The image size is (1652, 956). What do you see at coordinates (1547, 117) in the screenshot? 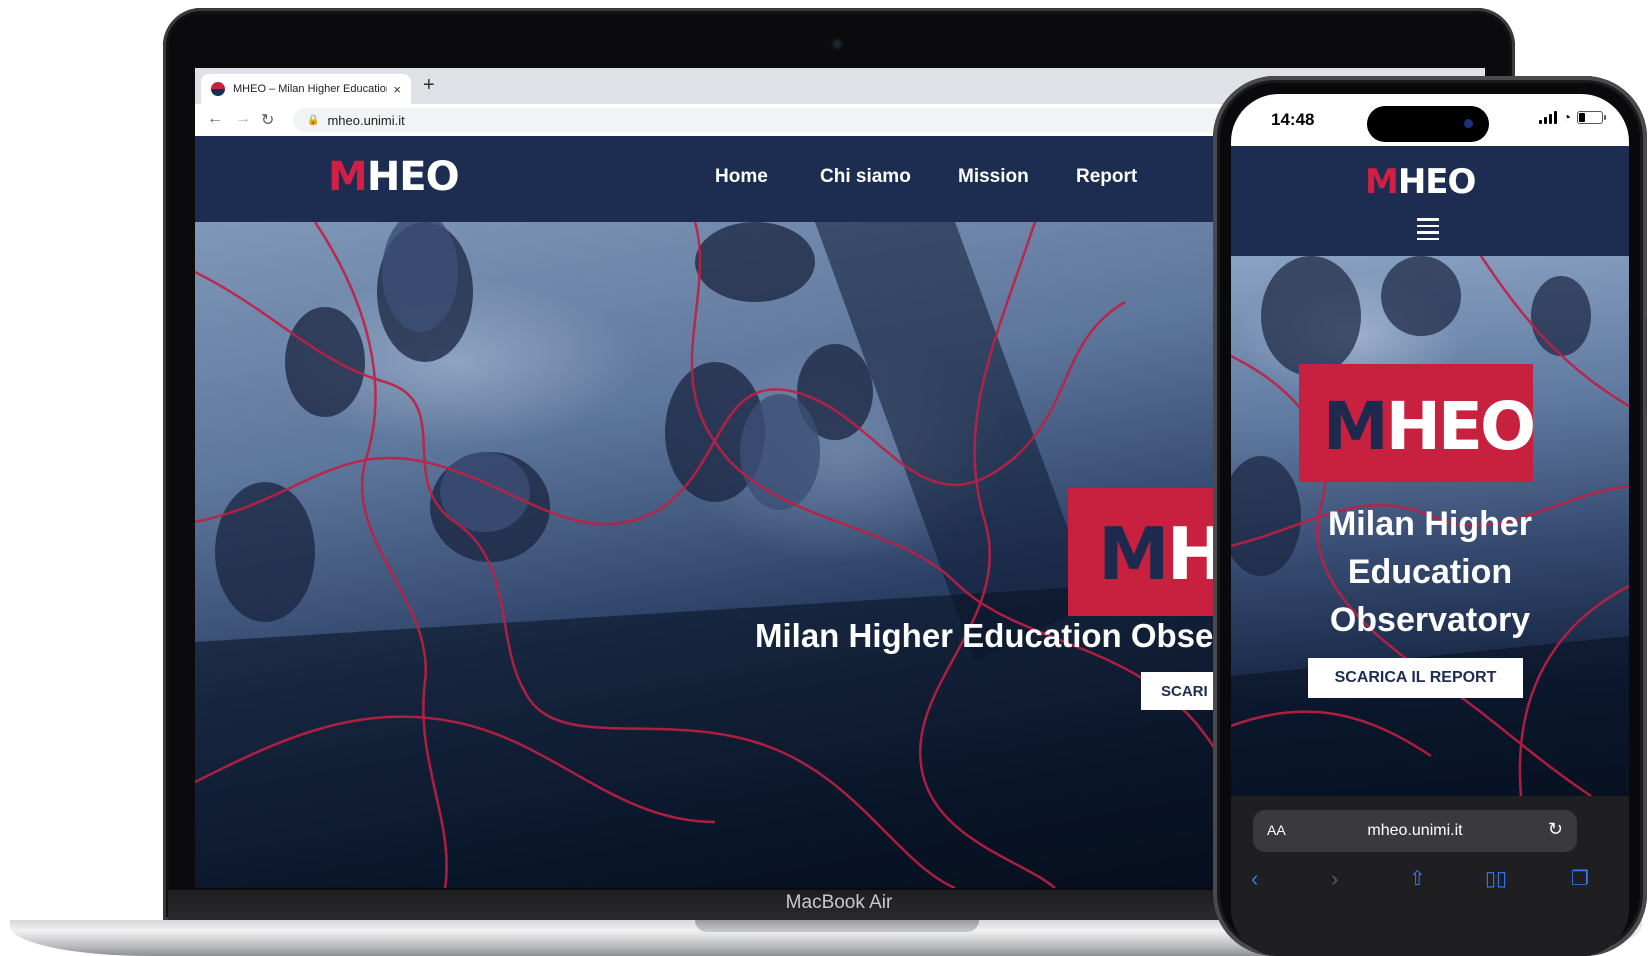
I see `signal-icon` at bounding box center [1547, 117].